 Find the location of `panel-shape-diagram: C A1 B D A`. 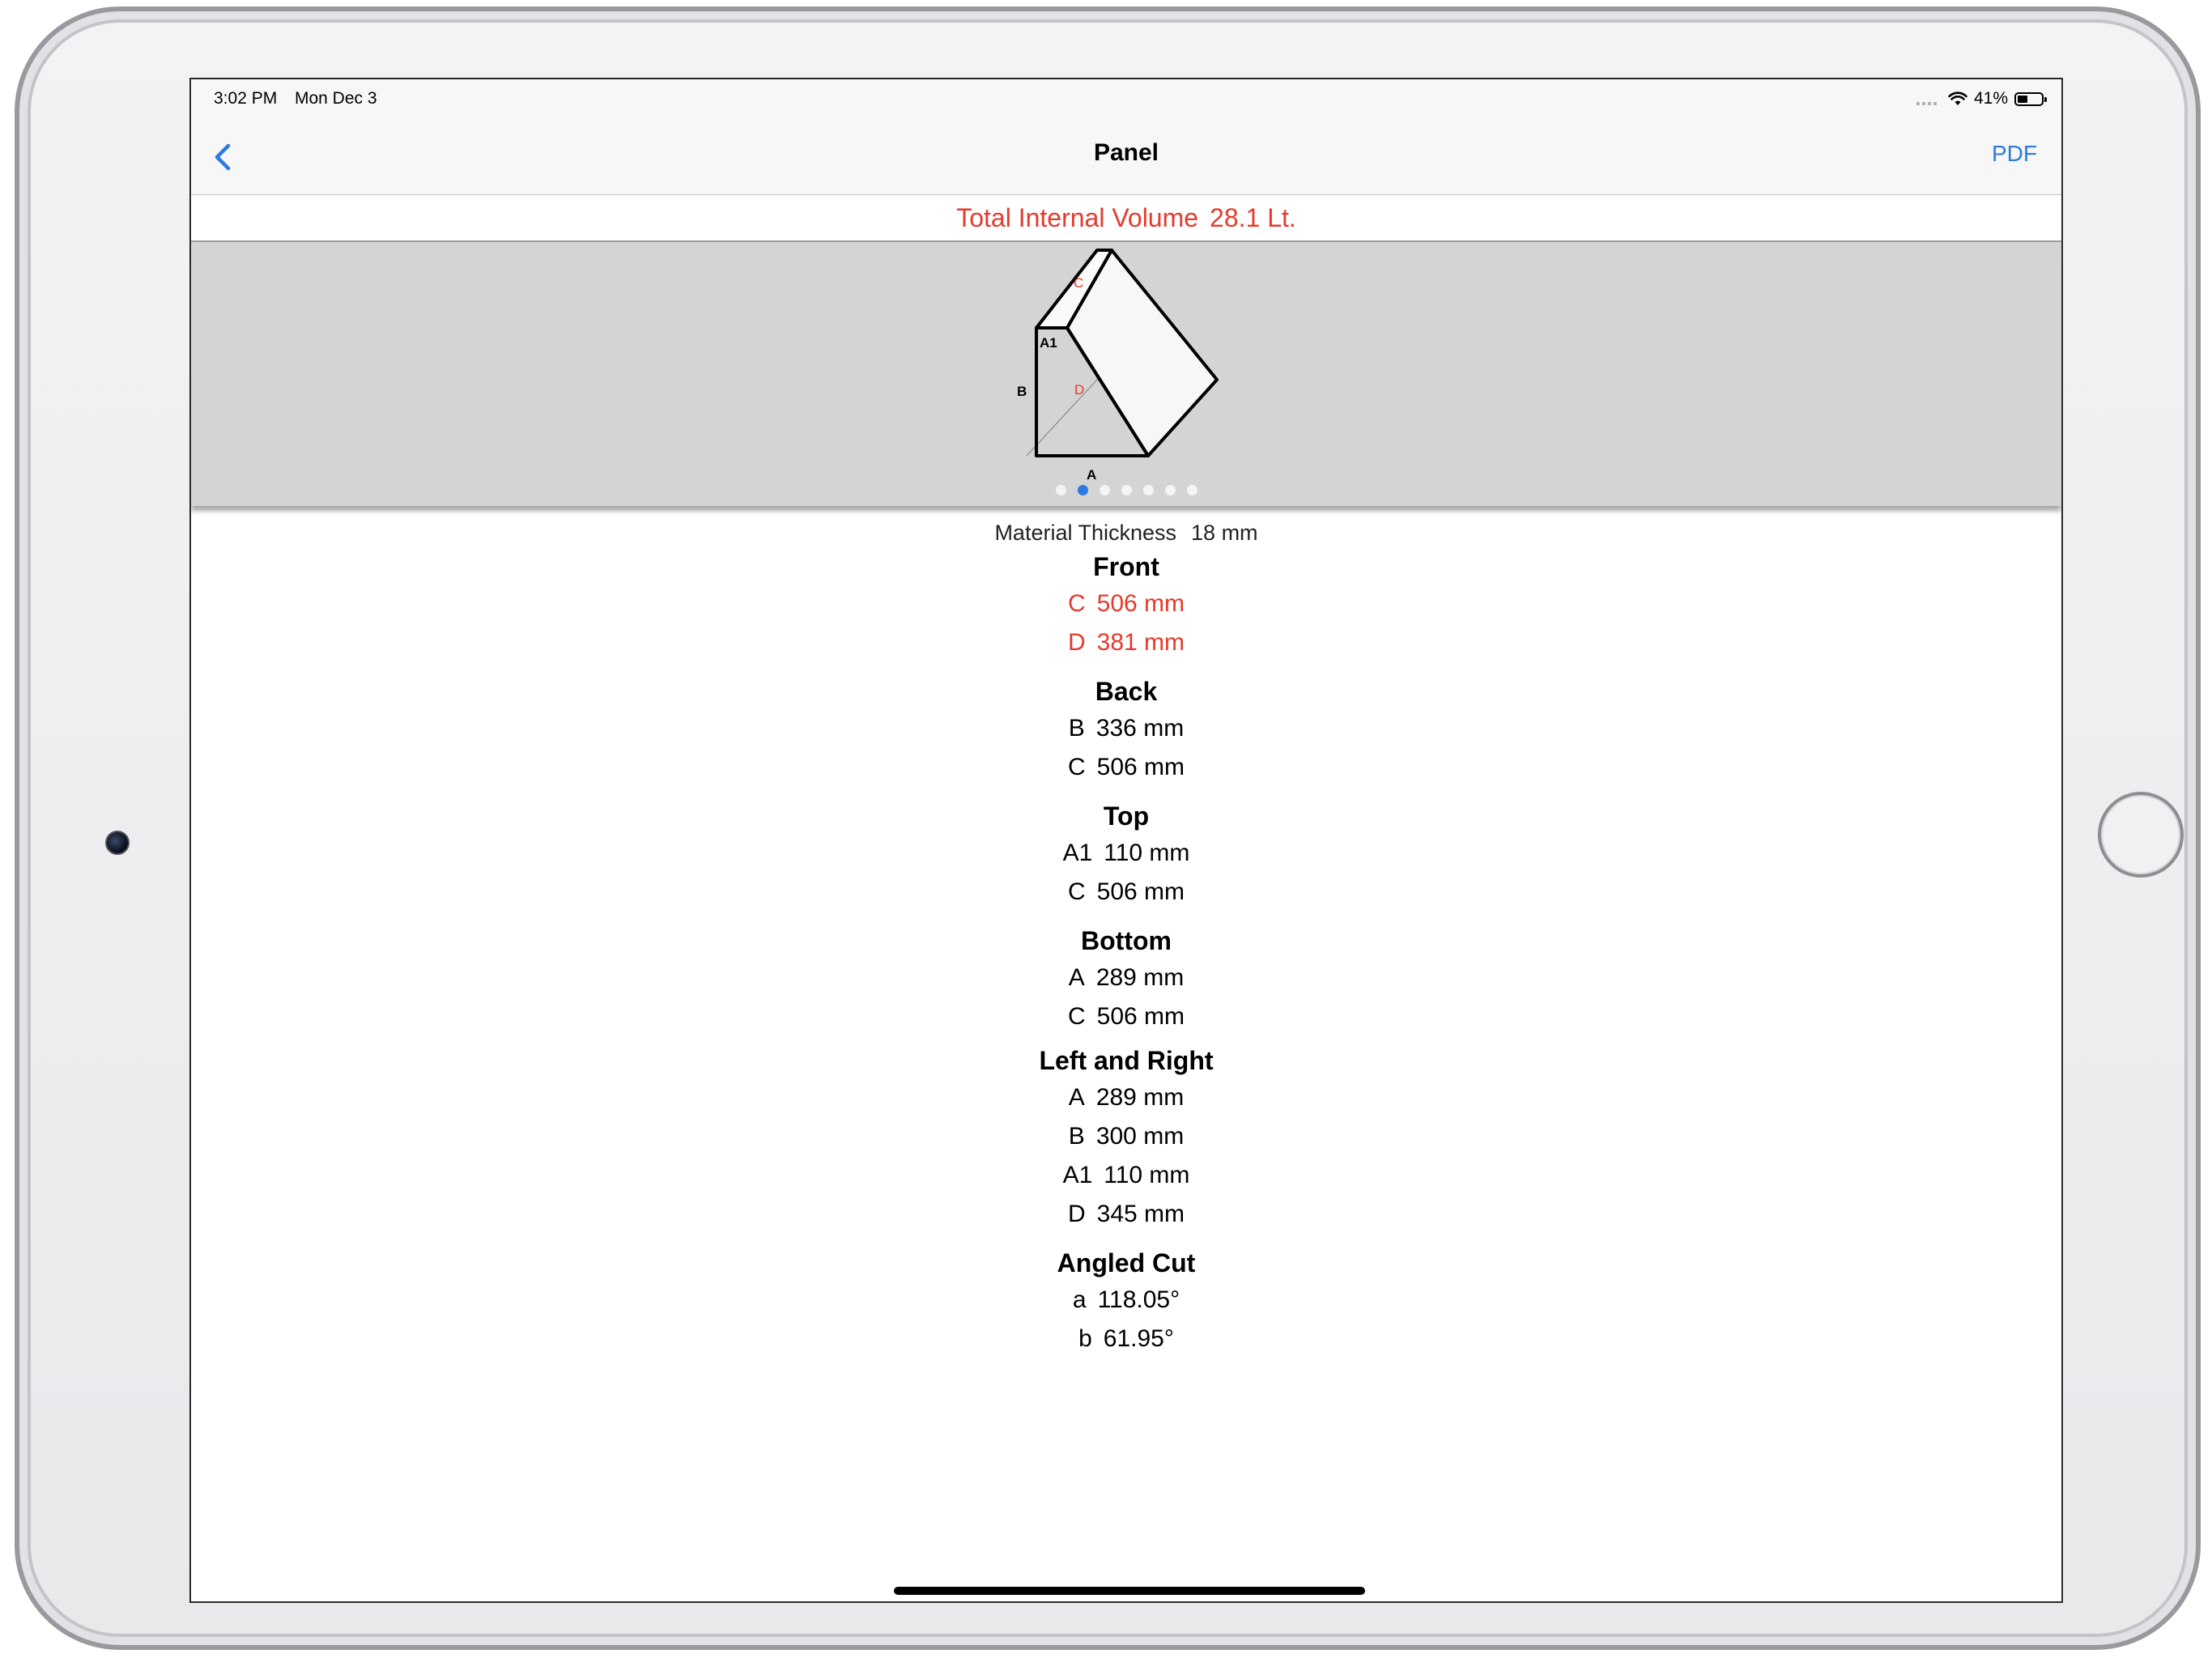

panel-shape-diagram: C A1 B D A is located at coordinates (1118, 366).